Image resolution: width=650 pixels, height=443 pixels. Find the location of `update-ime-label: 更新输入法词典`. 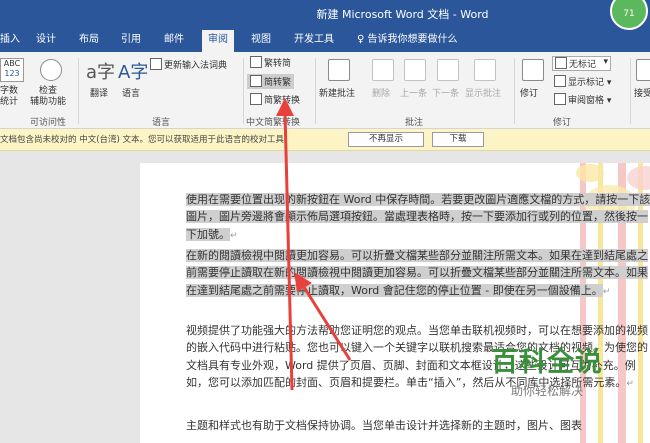

update-ime-label: 更新输入法词典 is located at coordinates (196, 66).